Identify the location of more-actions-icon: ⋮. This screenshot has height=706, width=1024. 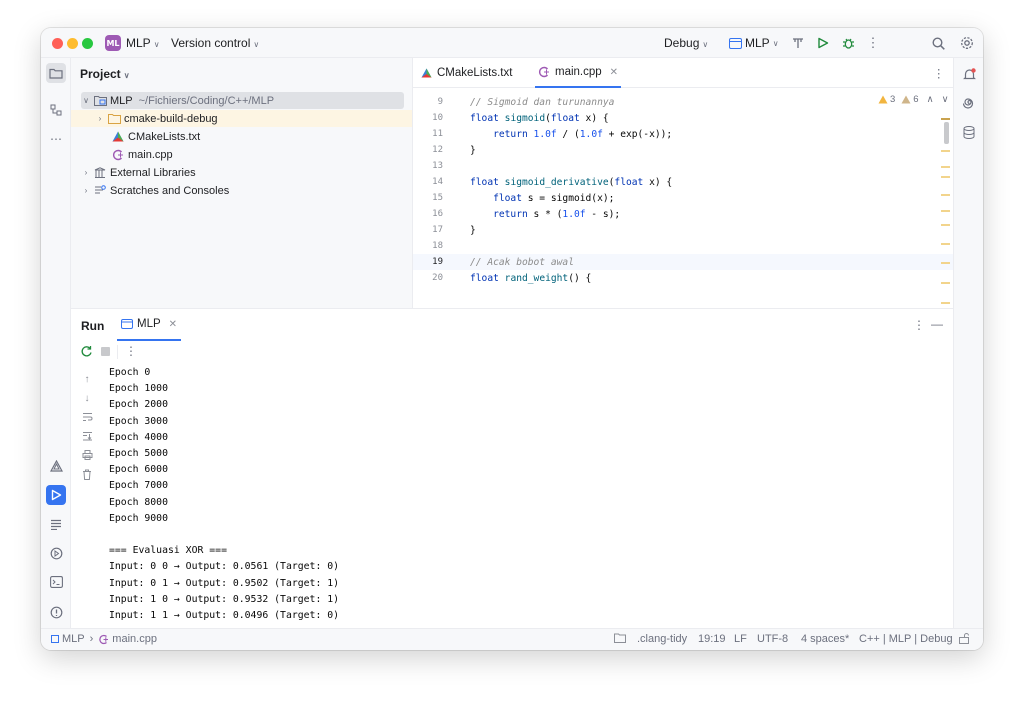
(873, 43).